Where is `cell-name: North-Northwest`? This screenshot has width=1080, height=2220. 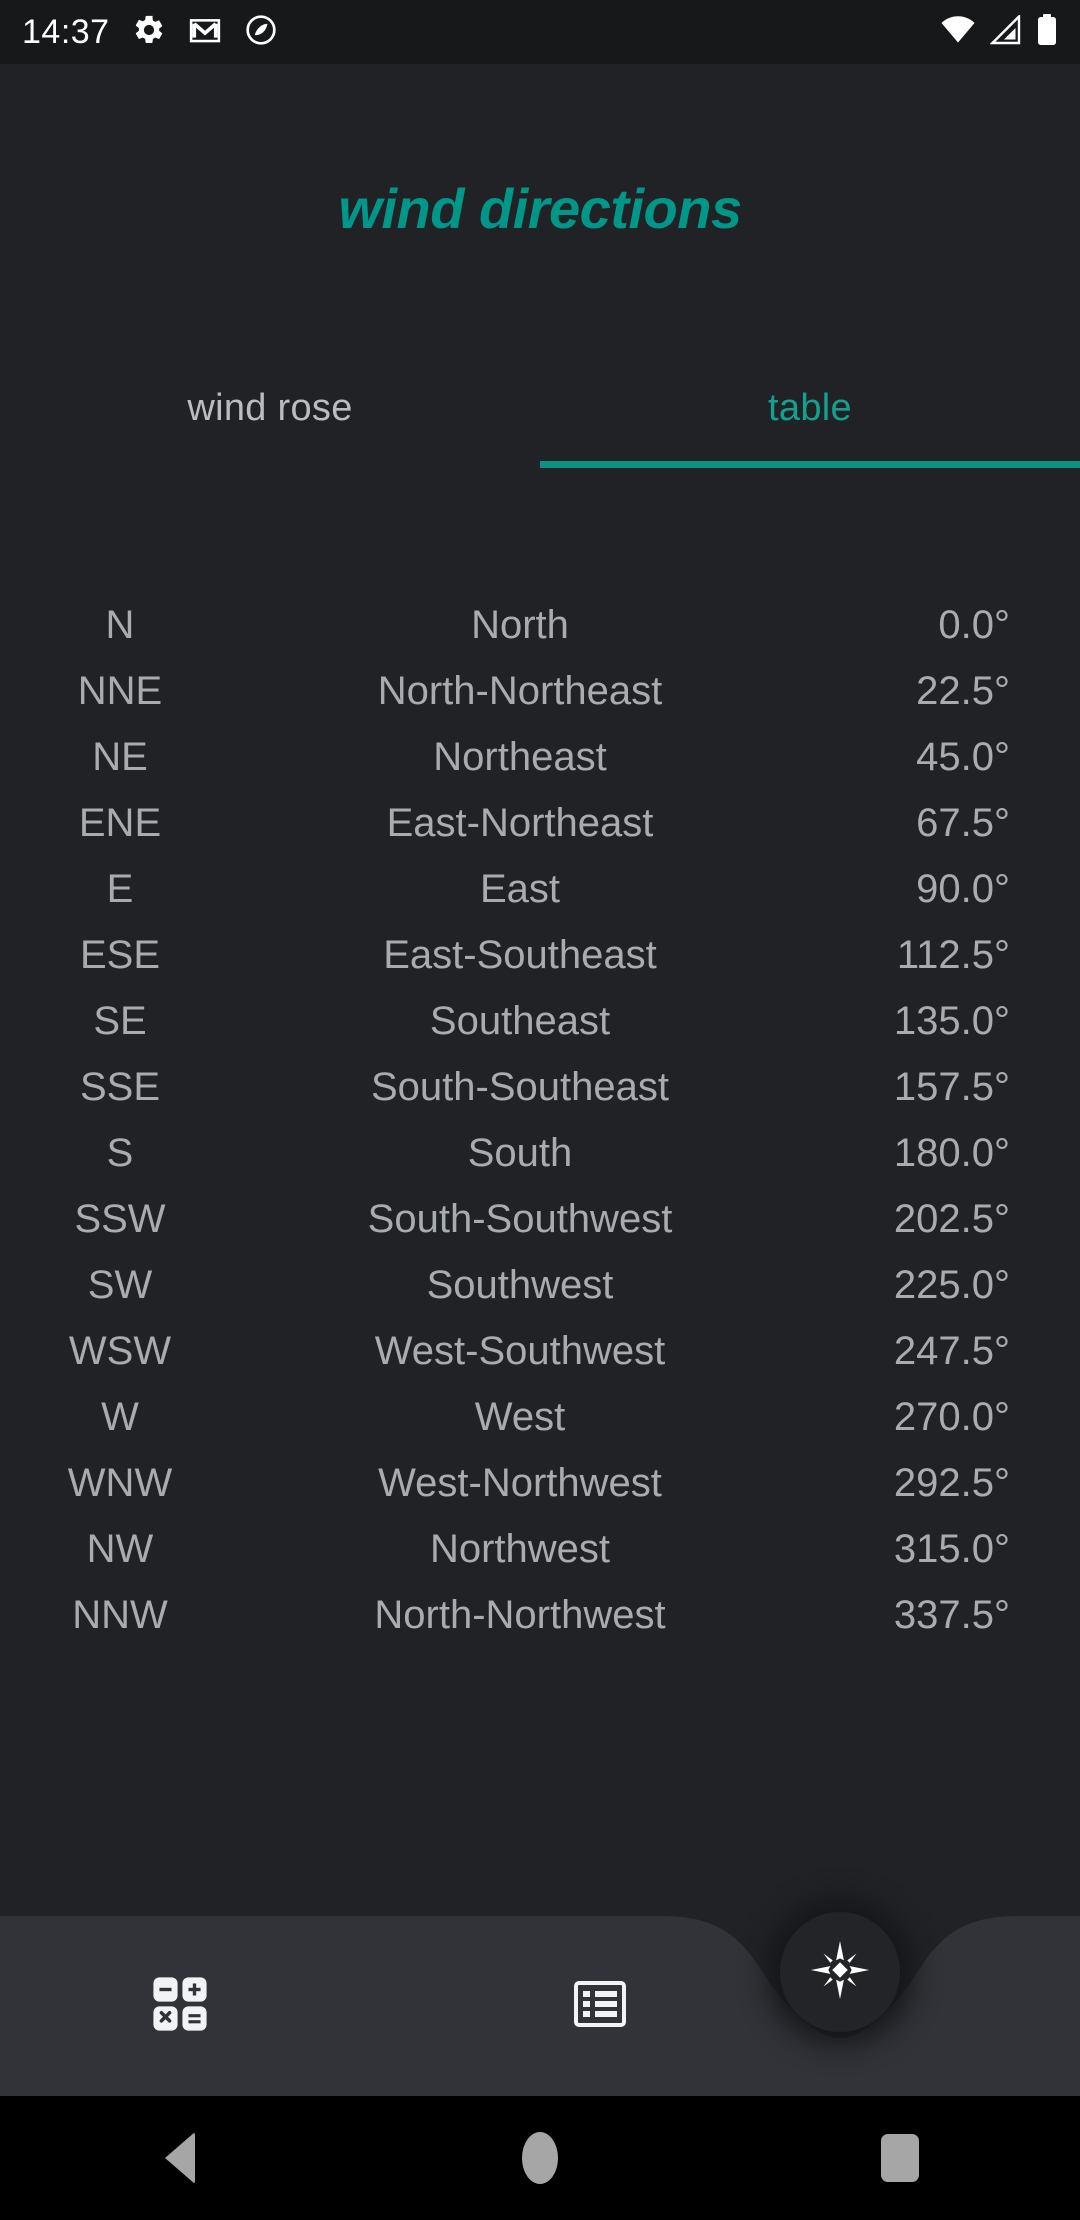
cell-name: North-Northwest is located at coordinates (520, 1614).